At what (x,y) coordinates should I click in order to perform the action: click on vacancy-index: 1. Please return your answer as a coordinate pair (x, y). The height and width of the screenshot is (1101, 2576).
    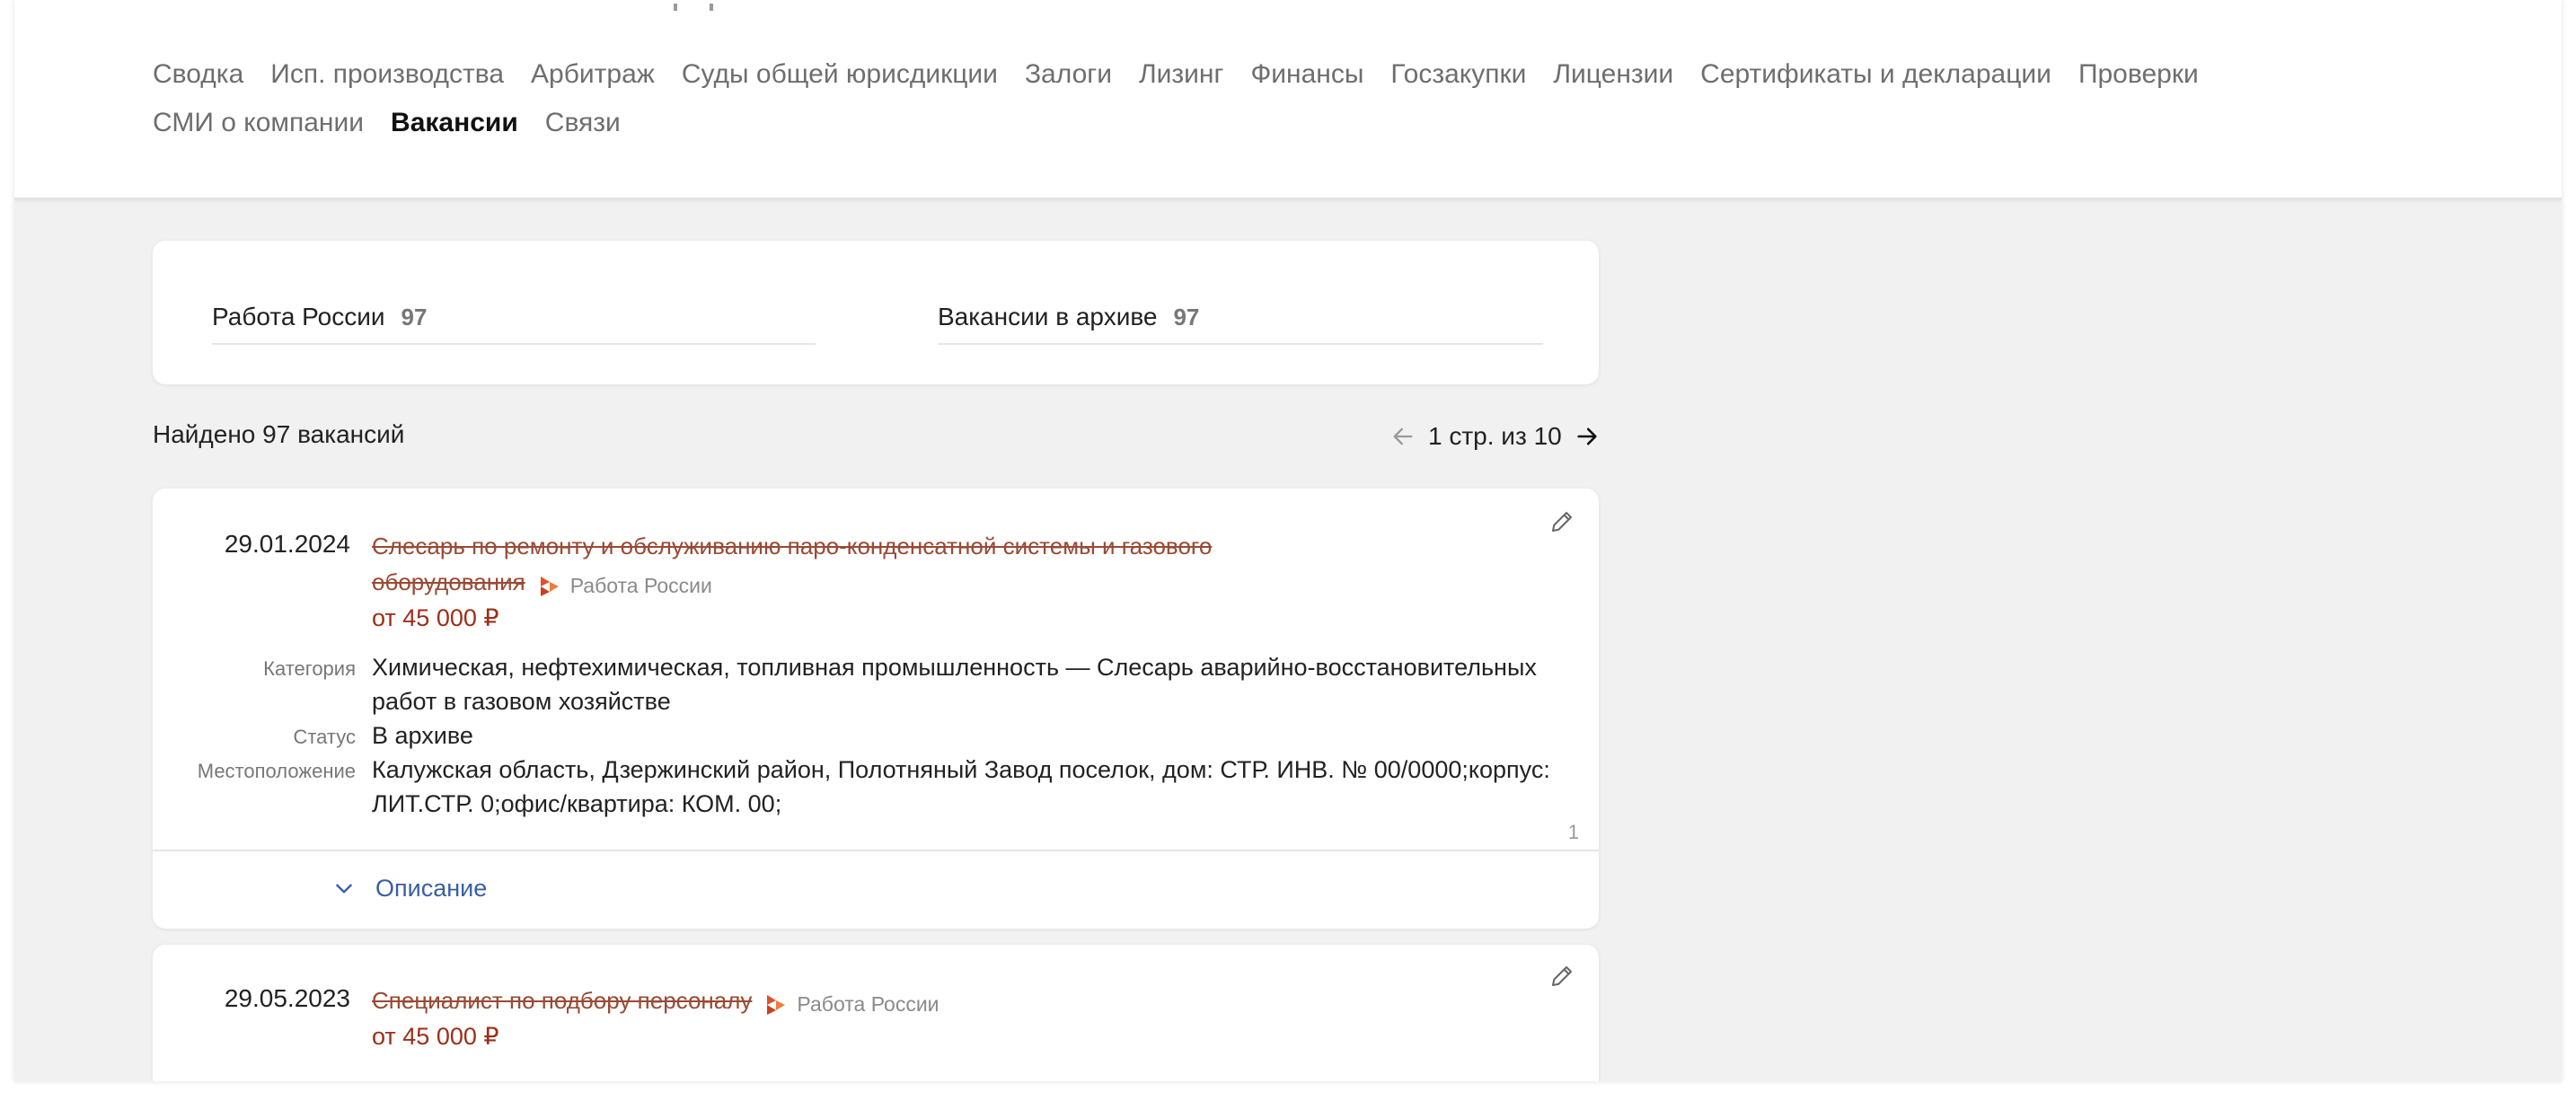
    Looking at the image, I should click on (1573, 832).